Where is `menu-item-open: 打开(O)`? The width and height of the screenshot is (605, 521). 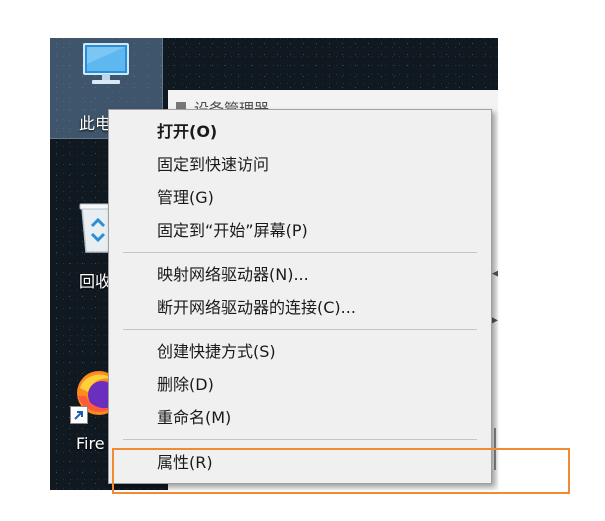
menu-item-open: 打开(O) is located at coordinates (300, 132).